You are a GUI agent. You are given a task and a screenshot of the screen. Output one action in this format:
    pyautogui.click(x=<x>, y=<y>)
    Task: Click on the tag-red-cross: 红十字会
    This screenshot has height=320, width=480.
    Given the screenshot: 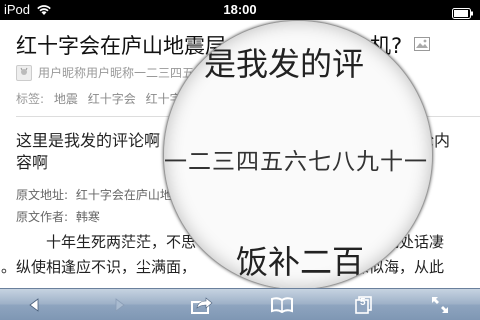 What is the action you would take?
    pyautogui.click(x=112, y=99)
    